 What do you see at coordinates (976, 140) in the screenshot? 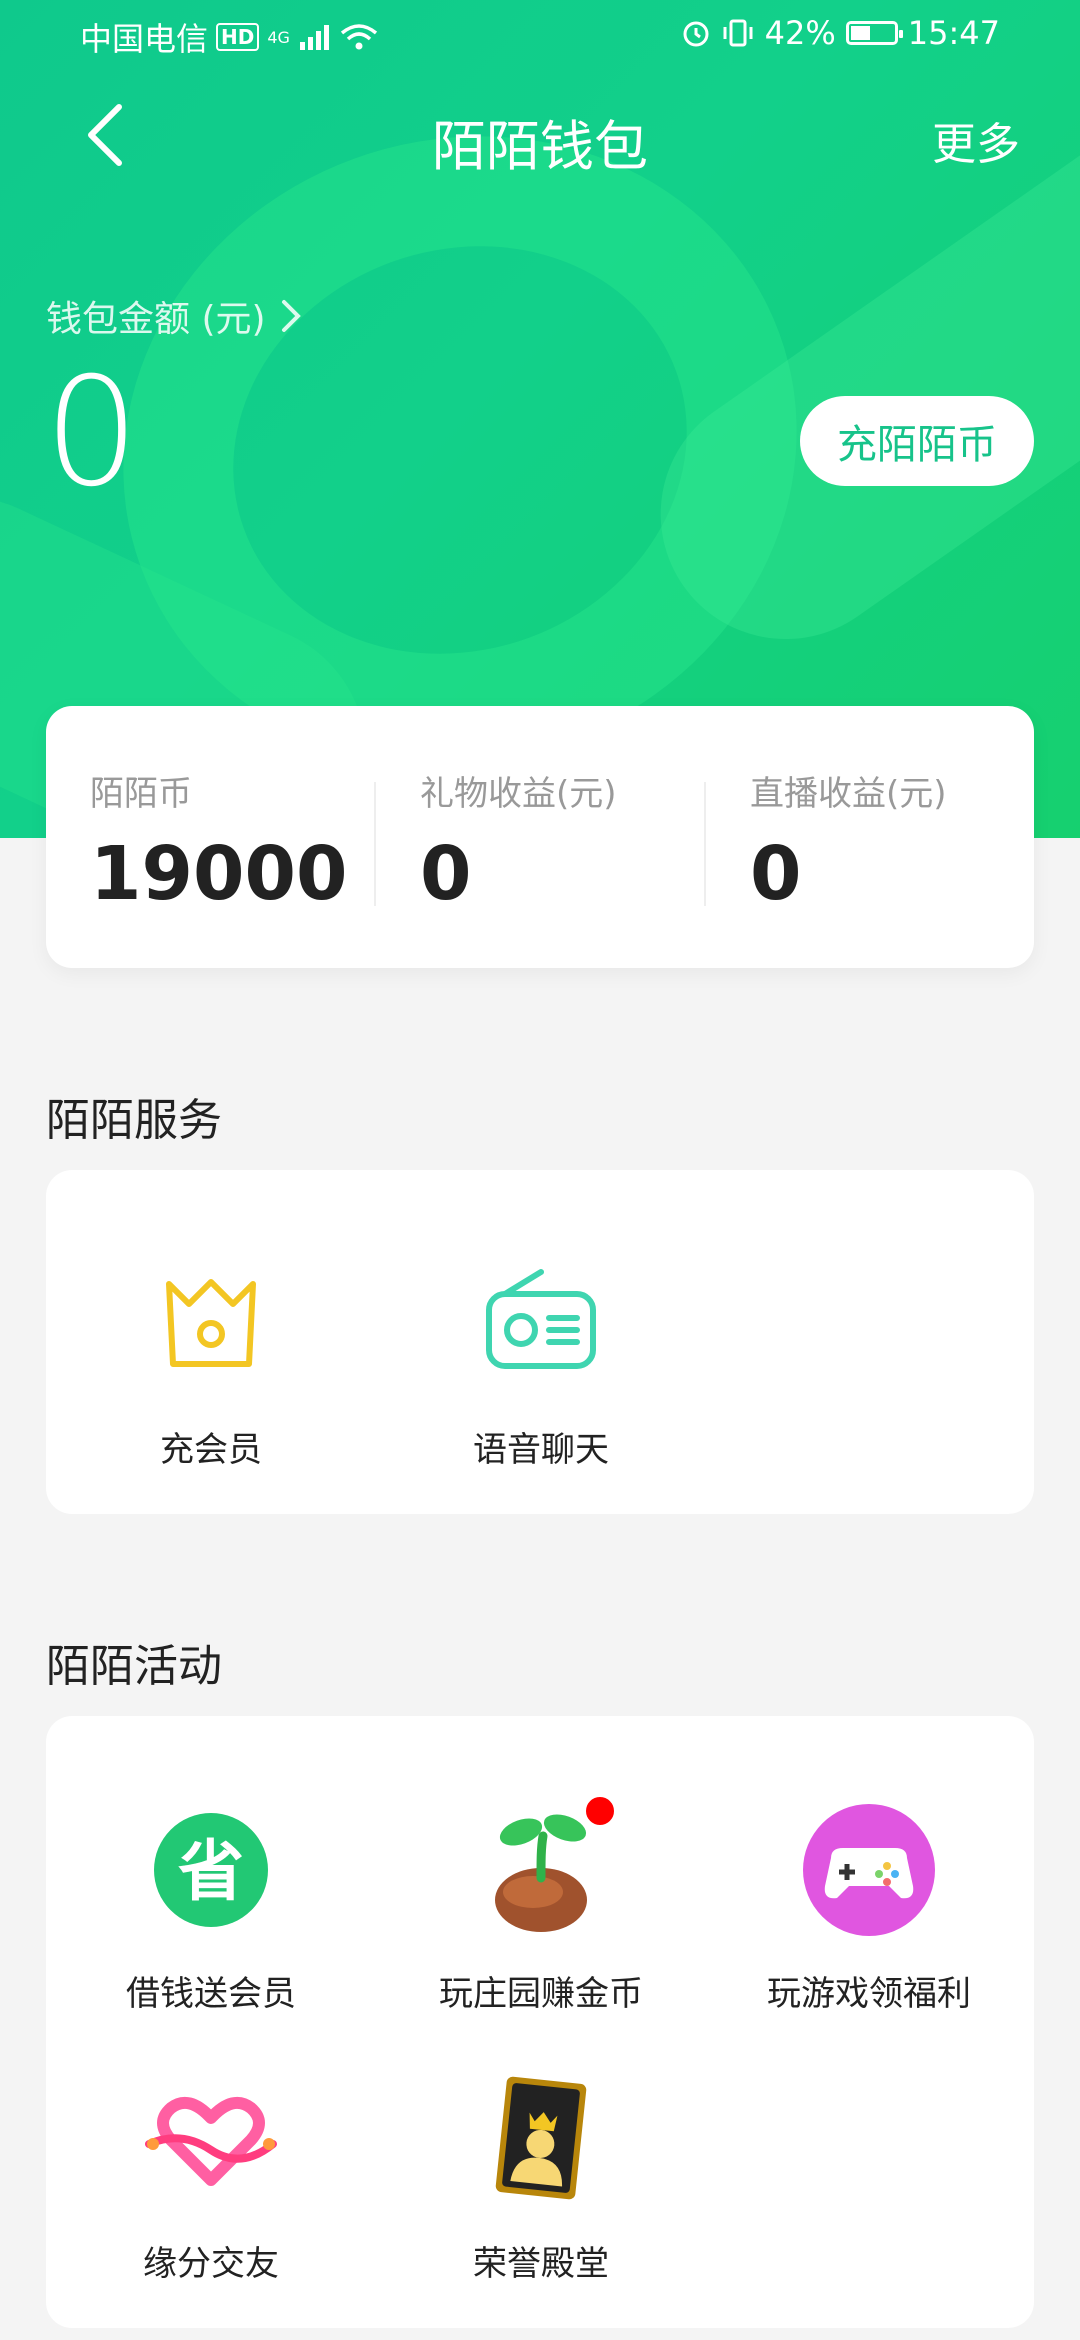
I see `more-button: 更多` at bounding box center [976, 140].